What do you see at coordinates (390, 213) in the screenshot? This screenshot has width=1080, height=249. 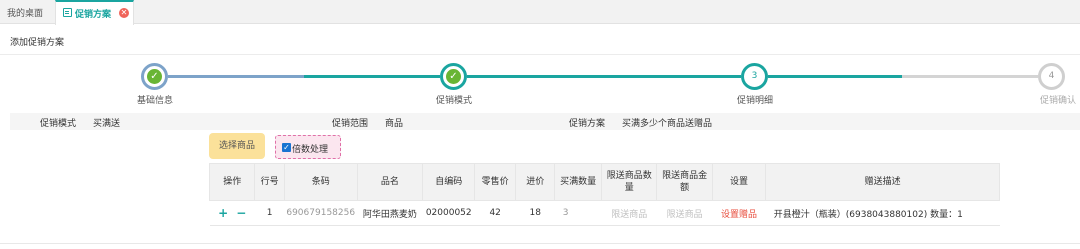 I see `cell-name: 阿华田燕麦奶` at bounding box center [390, 213].